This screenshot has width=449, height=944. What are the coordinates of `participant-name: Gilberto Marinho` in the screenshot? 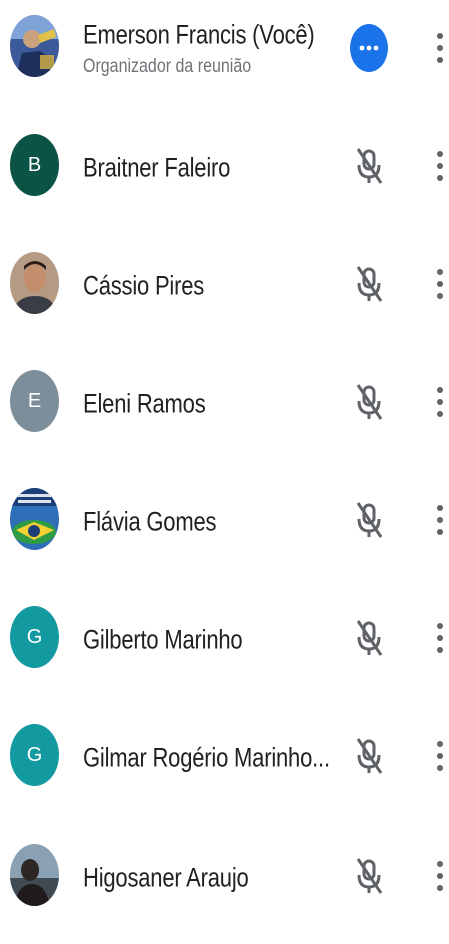 It's located at (163, 639).